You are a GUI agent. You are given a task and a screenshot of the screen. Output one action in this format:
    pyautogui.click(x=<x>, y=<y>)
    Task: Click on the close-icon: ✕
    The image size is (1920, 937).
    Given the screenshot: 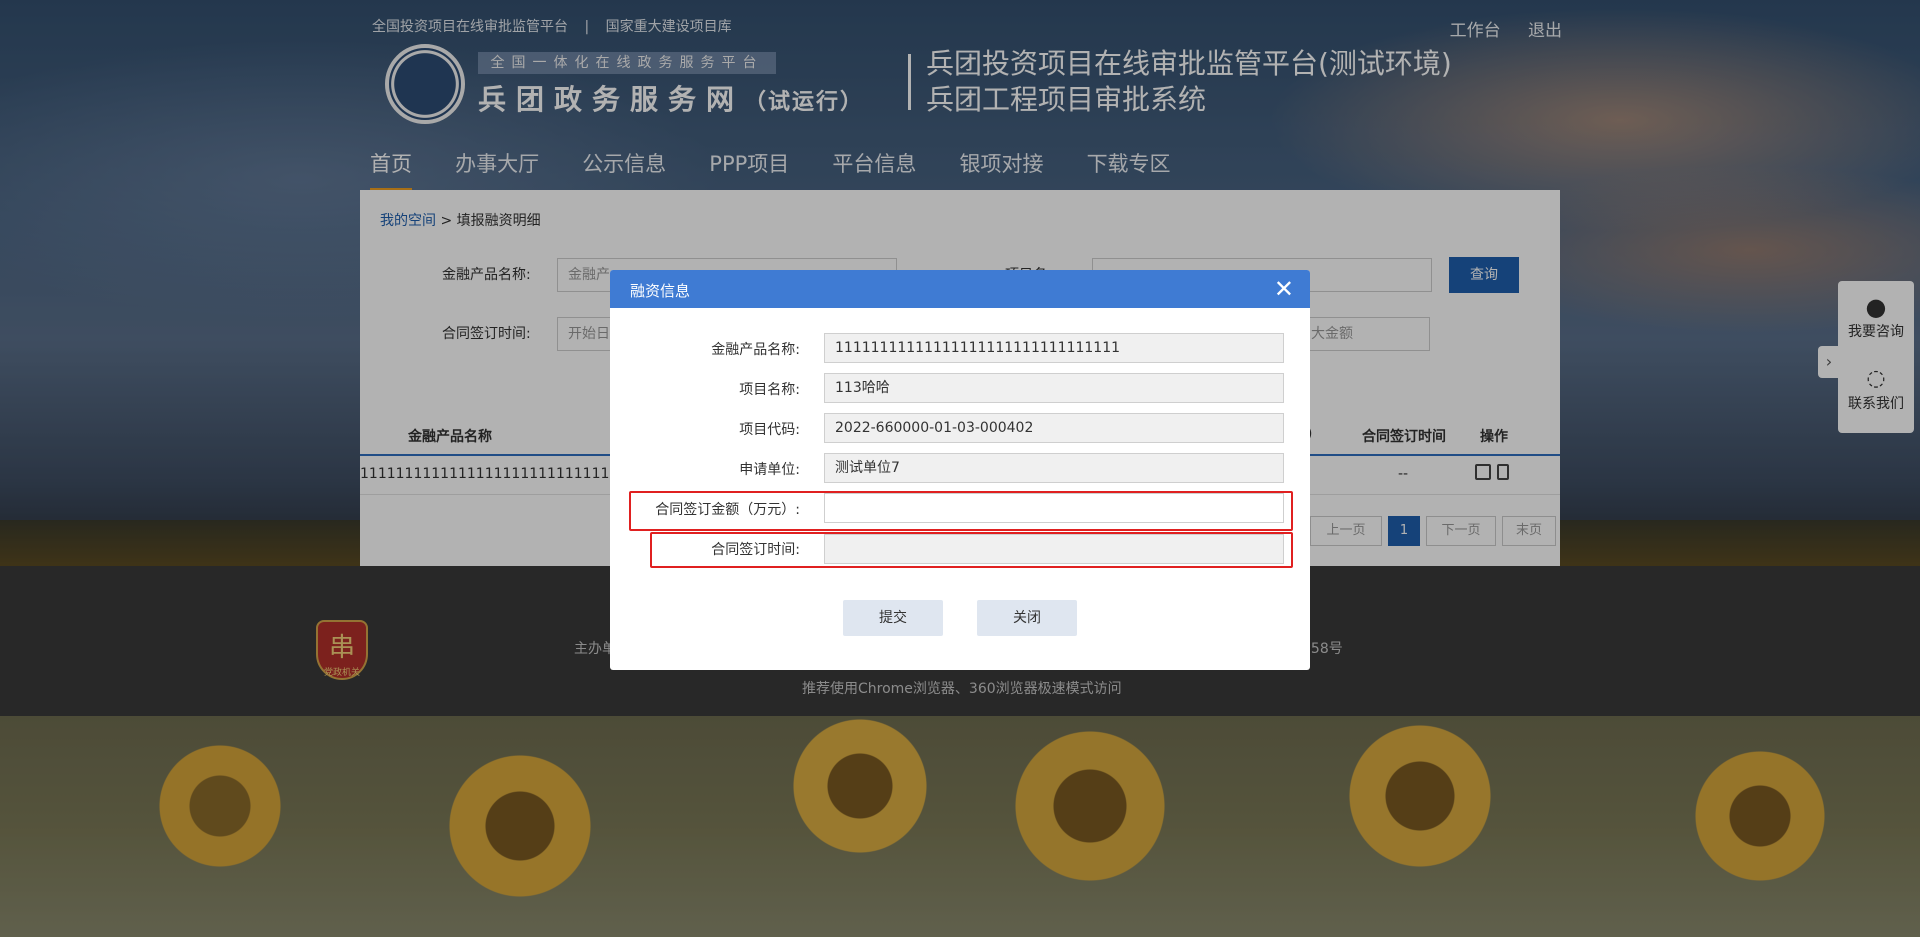 What is the action you would take?
    pyautogui.click(x=1284, y=289)
    